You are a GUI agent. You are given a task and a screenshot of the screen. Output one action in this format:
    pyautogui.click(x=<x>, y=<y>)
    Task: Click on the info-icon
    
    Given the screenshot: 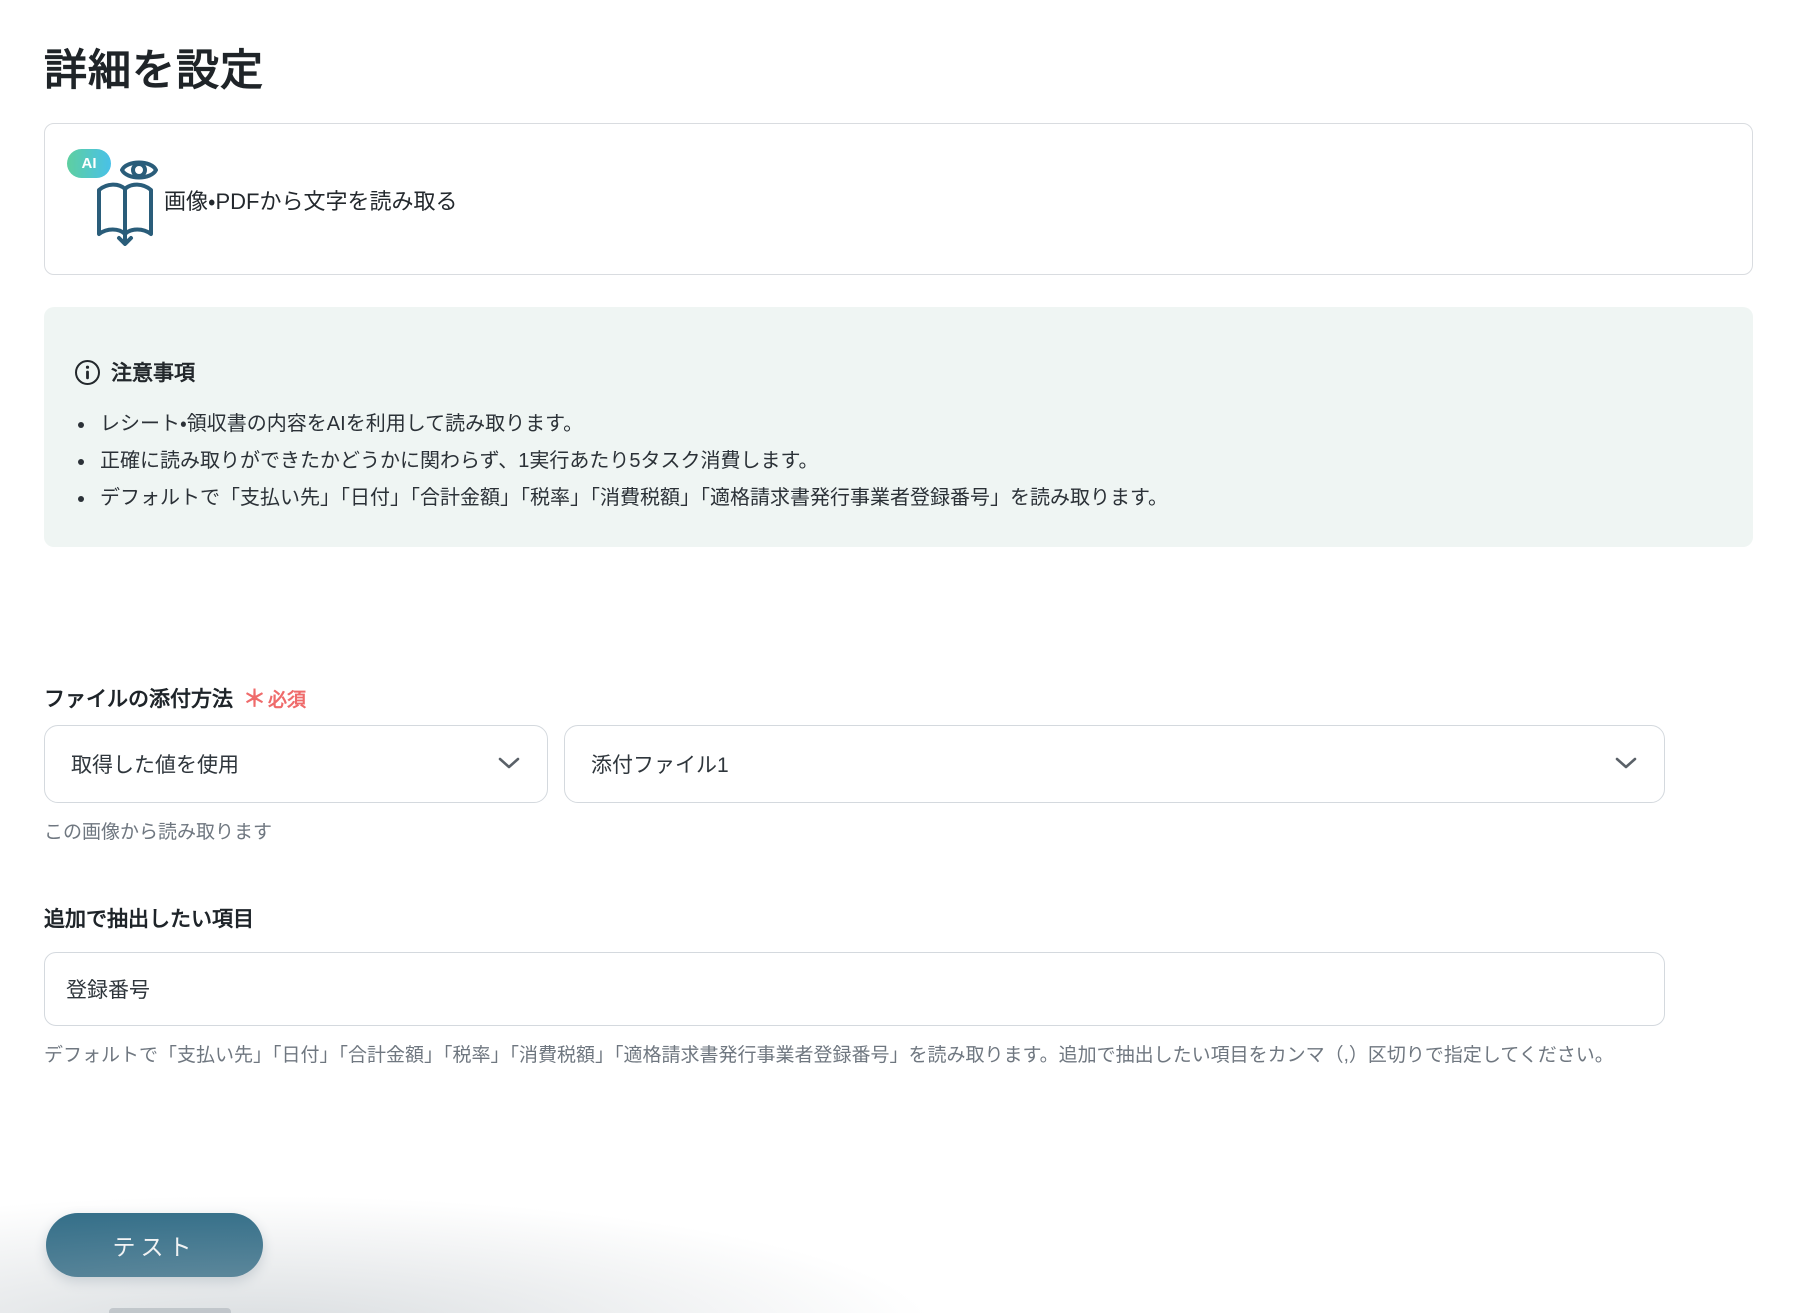 What is the action you would take?
    pyautogui.click(x=87, y=372)
    